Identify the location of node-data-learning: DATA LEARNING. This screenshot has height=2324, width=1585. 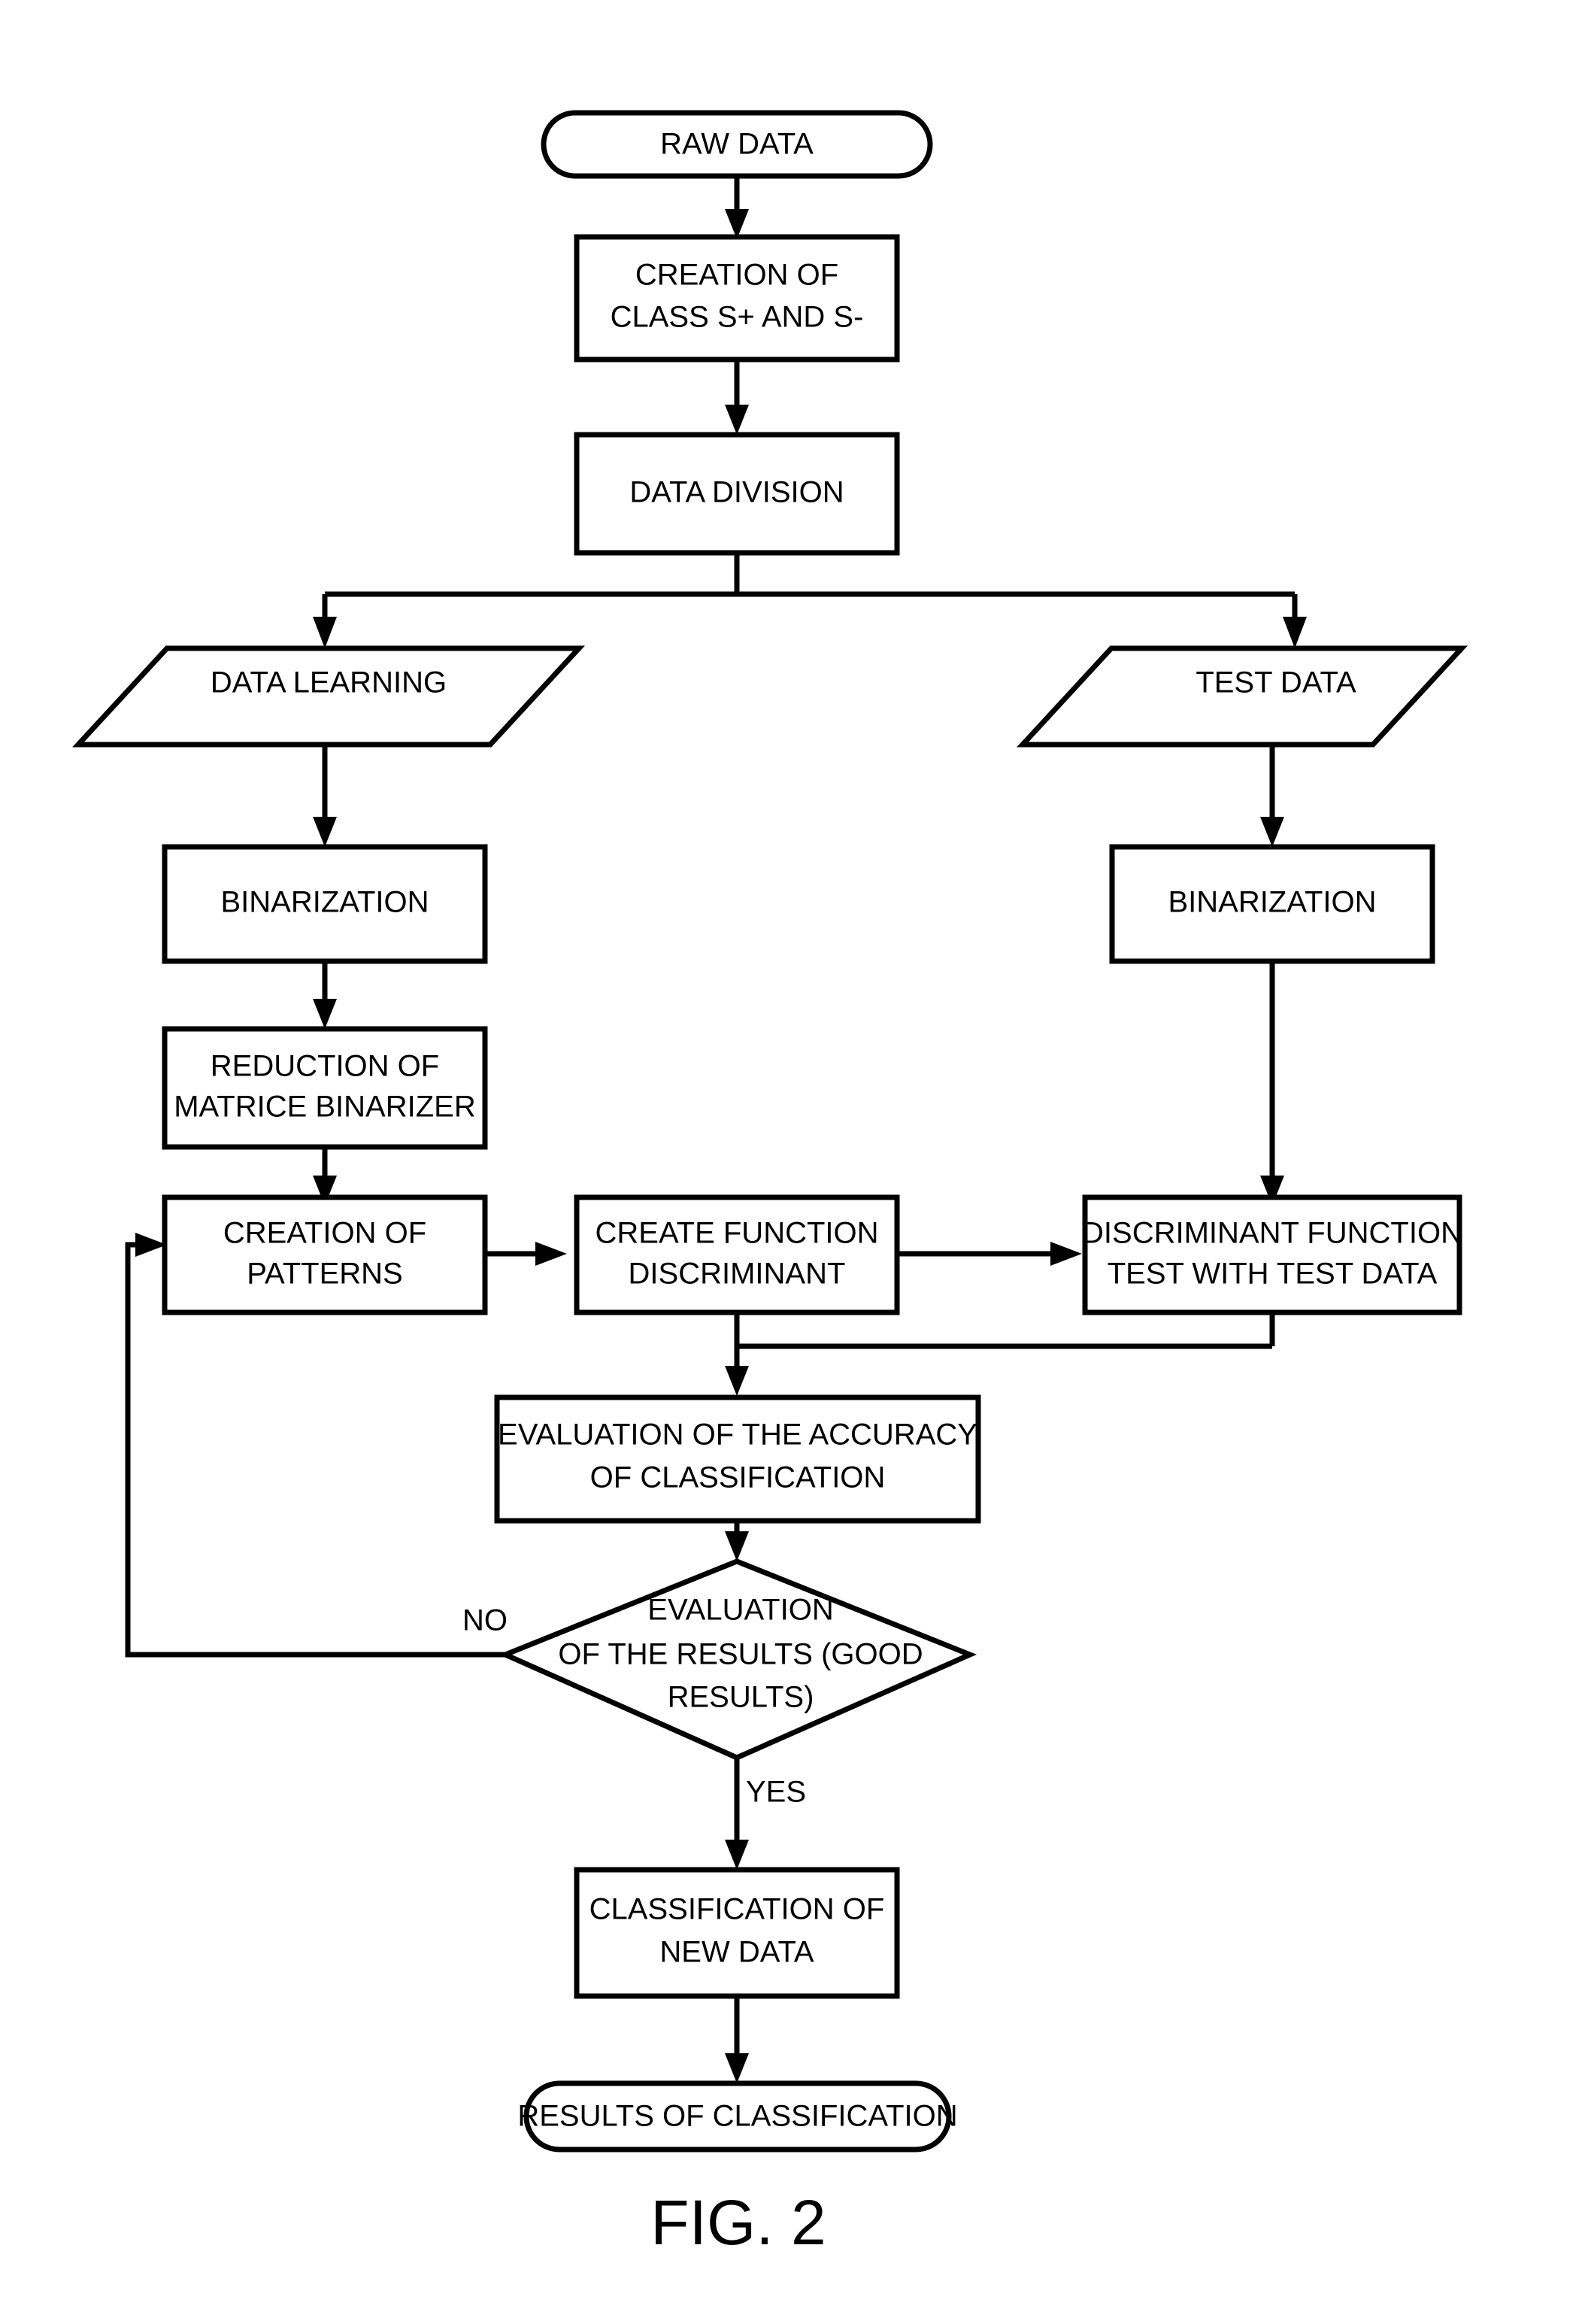
(328, 696).